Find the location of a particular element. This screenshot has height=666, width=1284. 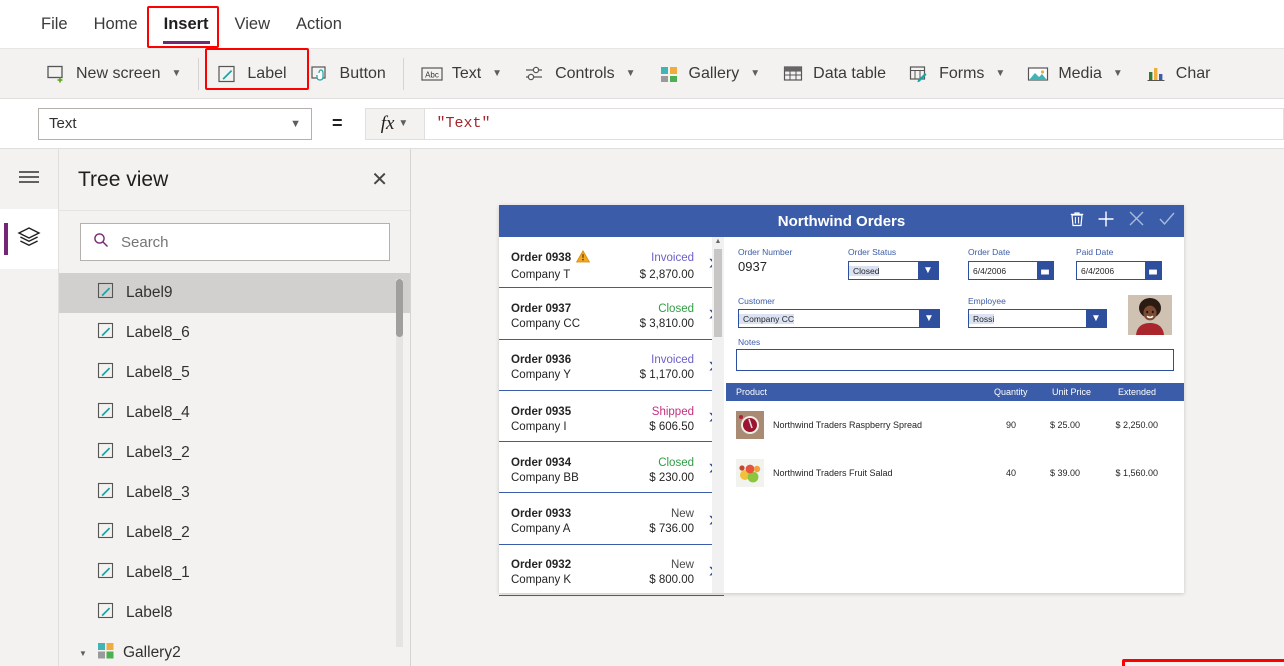

new-screen-icon is located at coordinates (56, 74).